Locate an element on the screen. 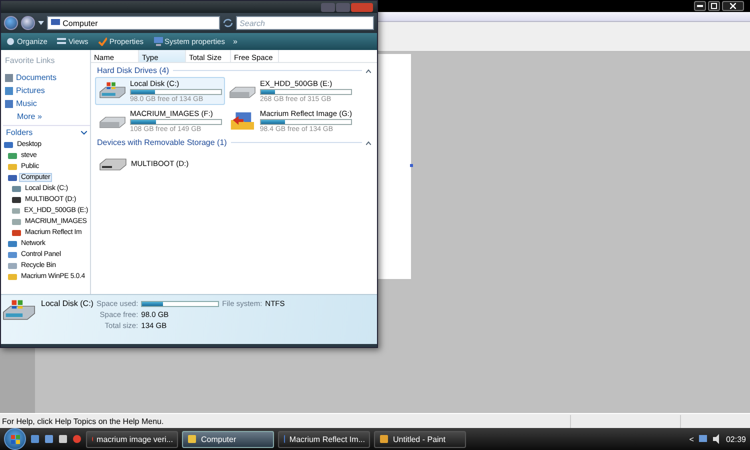 This screenshot has height=450, width=750. close-icon is located at coordinates (733, 6).